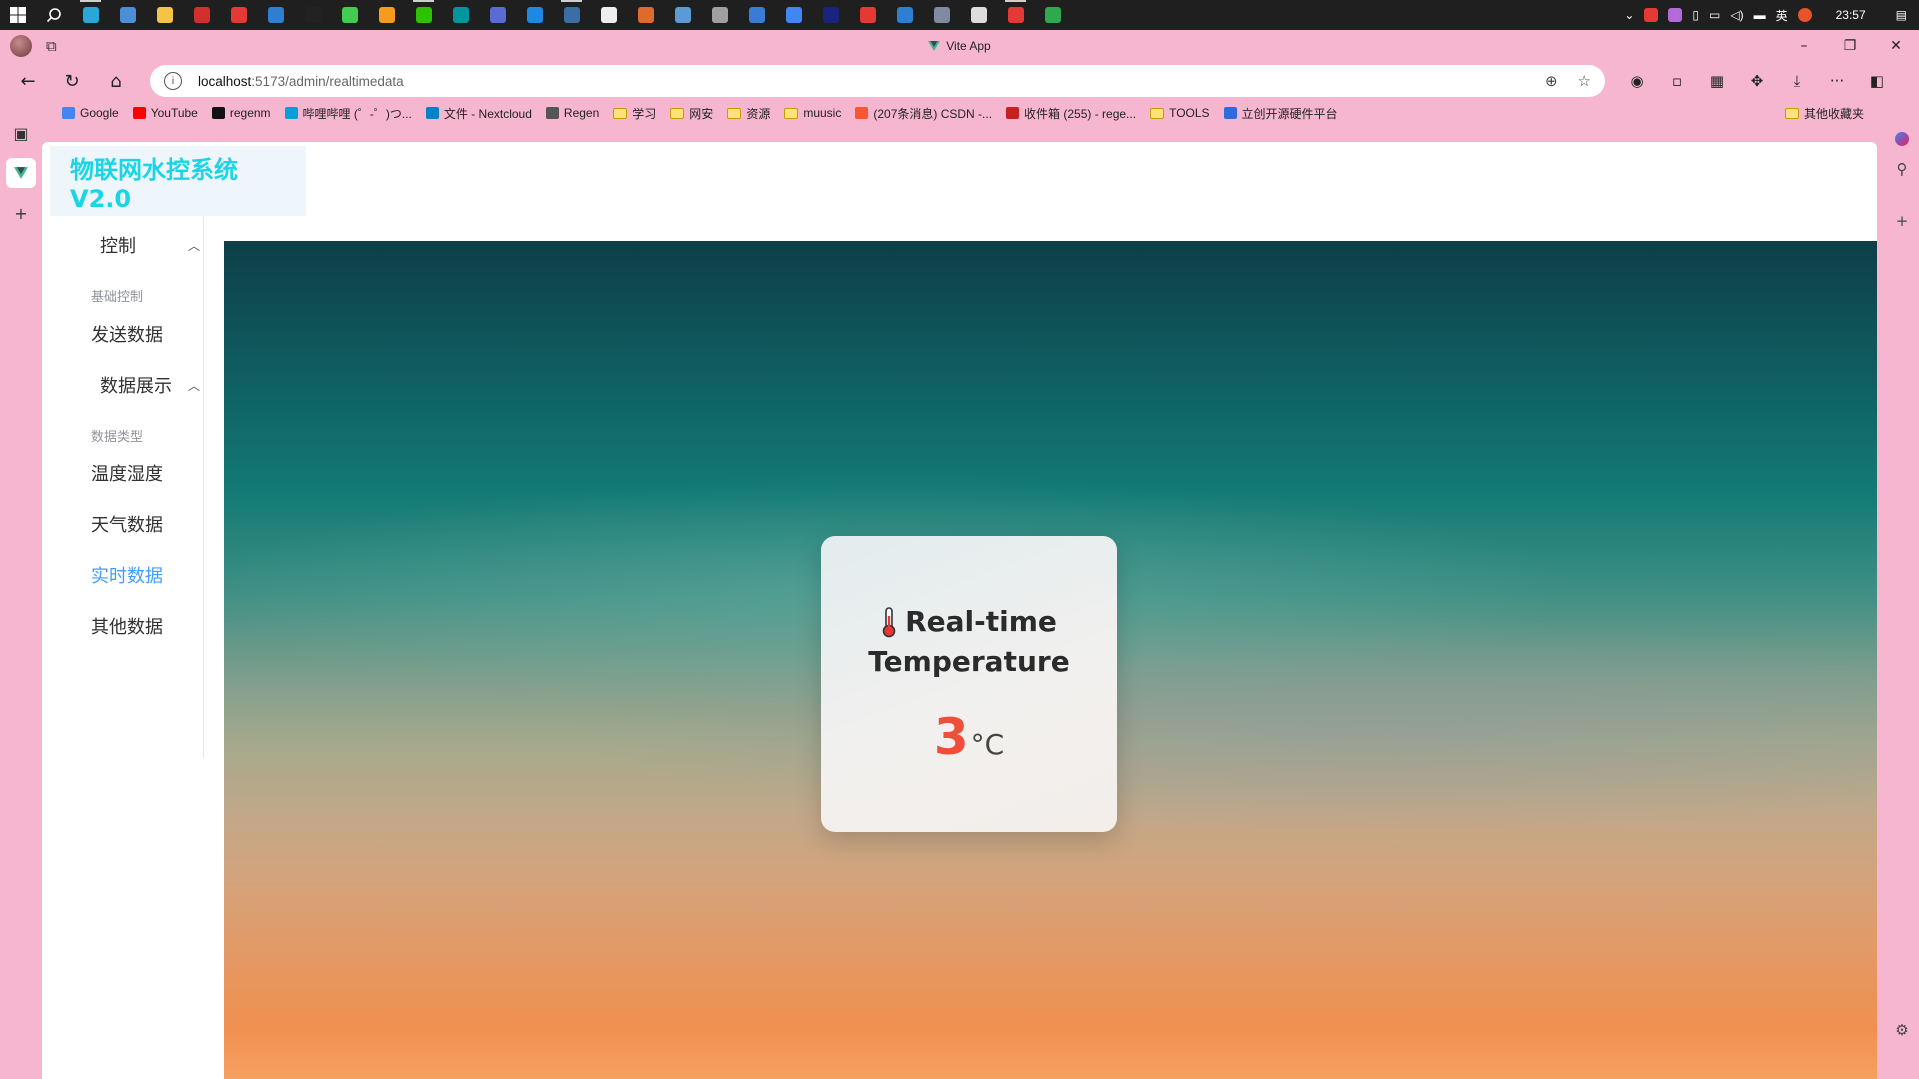 The image size is (1919, 1079). I want to click on restore-button: ❐, so click(1850, 46).